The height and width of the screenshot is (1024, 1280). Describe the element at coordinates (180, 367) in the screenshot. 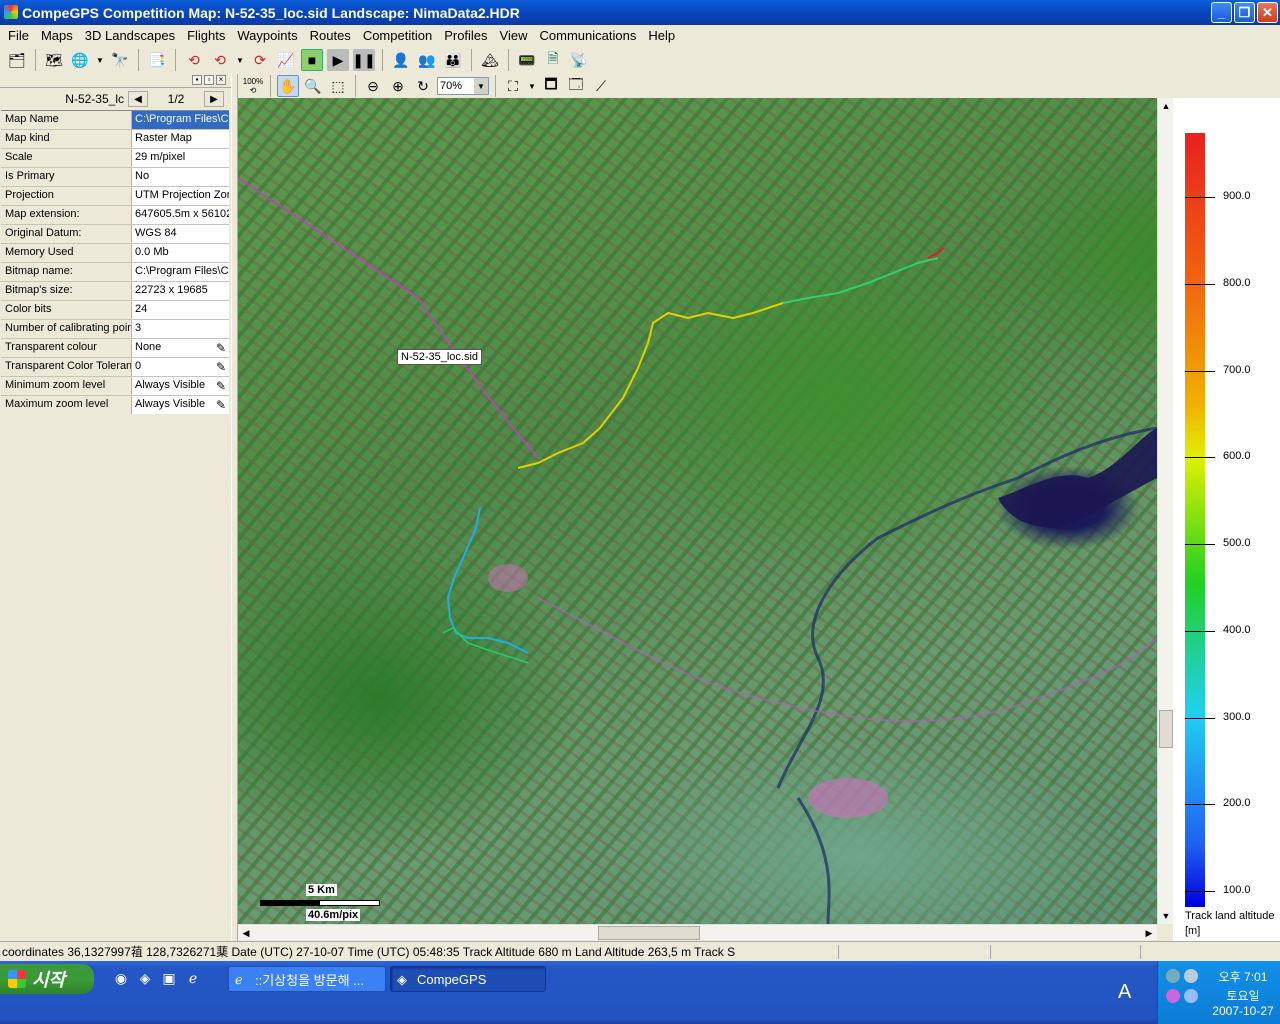

I see `property-value: 0 ✎` at that location.